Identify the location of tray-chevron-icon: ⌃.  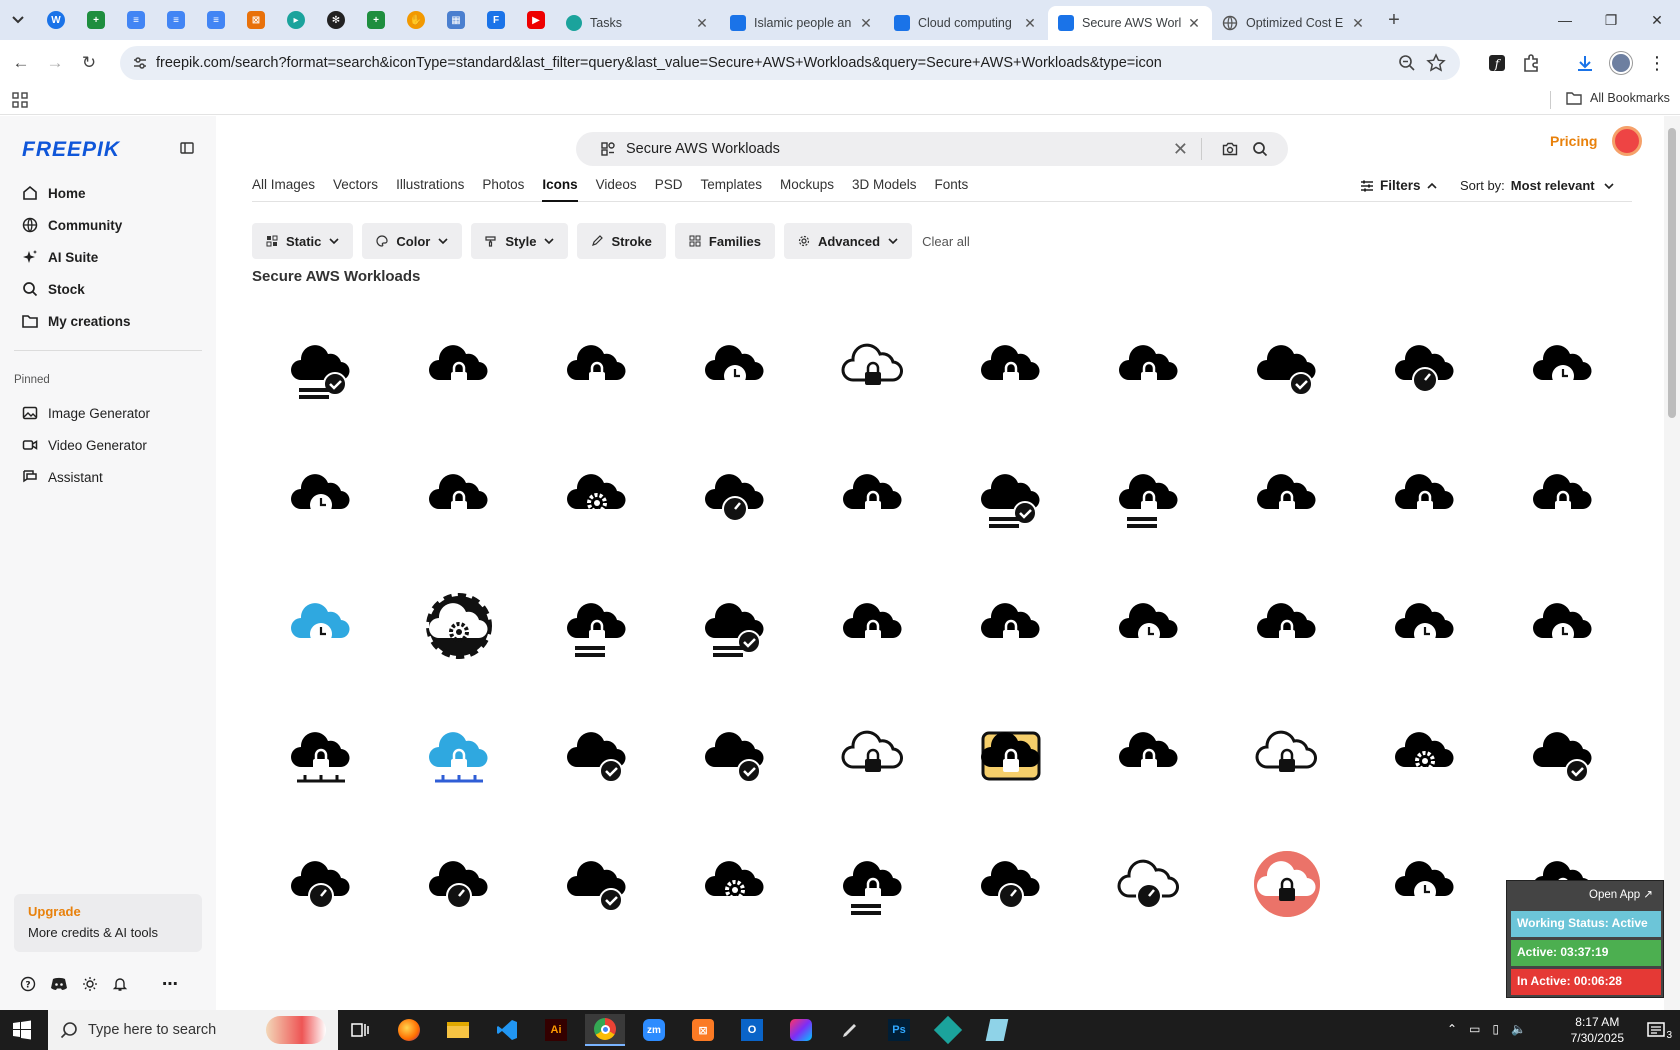
(1452, 1029).